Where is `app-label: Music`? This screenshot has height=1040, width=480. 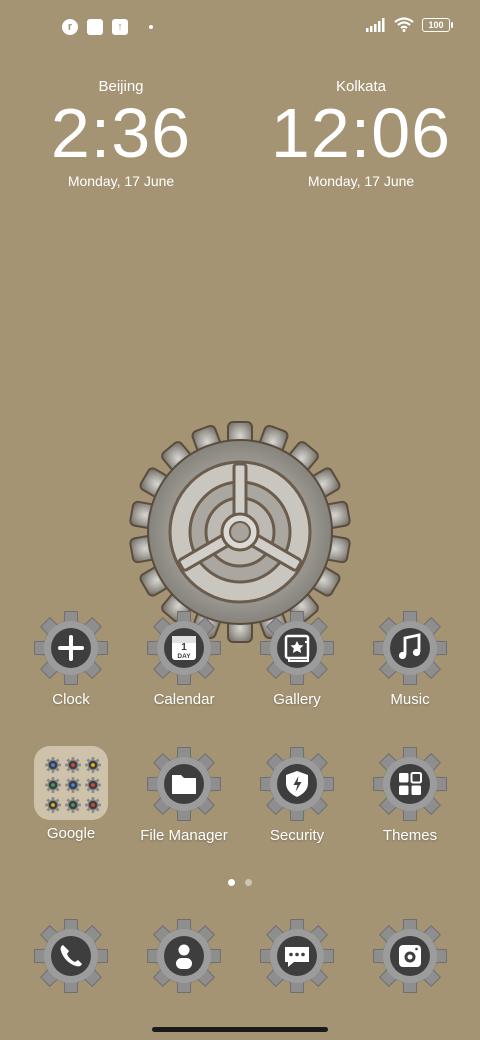 app-label: Music is located at coordinates (410, 699).